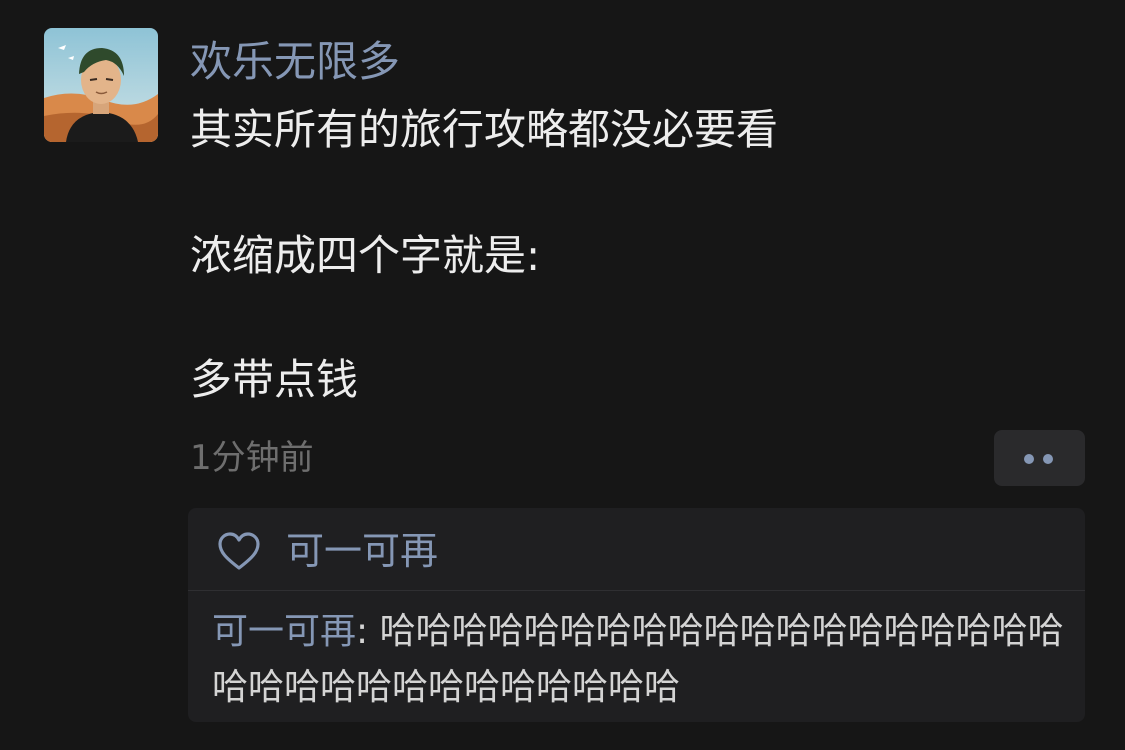  I want to click on avatar-image, so click(101, 85).